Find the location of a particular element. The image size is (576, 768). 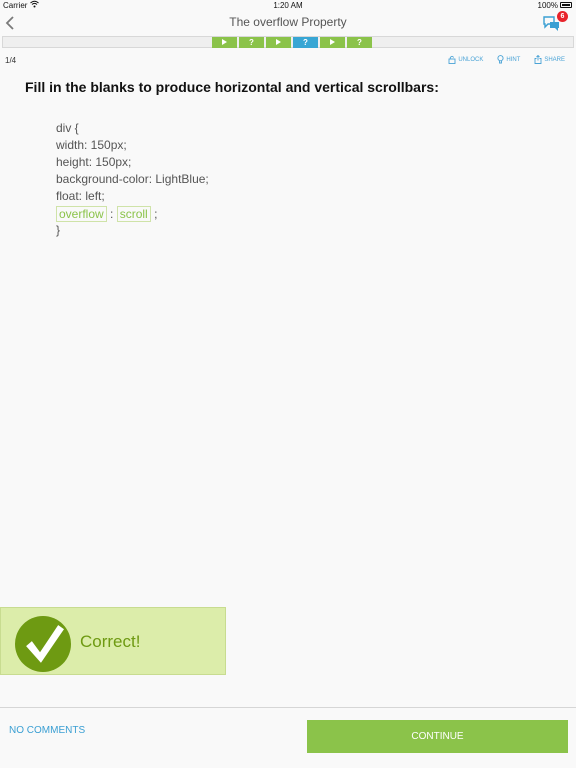

action-bar: UNLOCK HINT SHARE is located at coordinates (506, 59).